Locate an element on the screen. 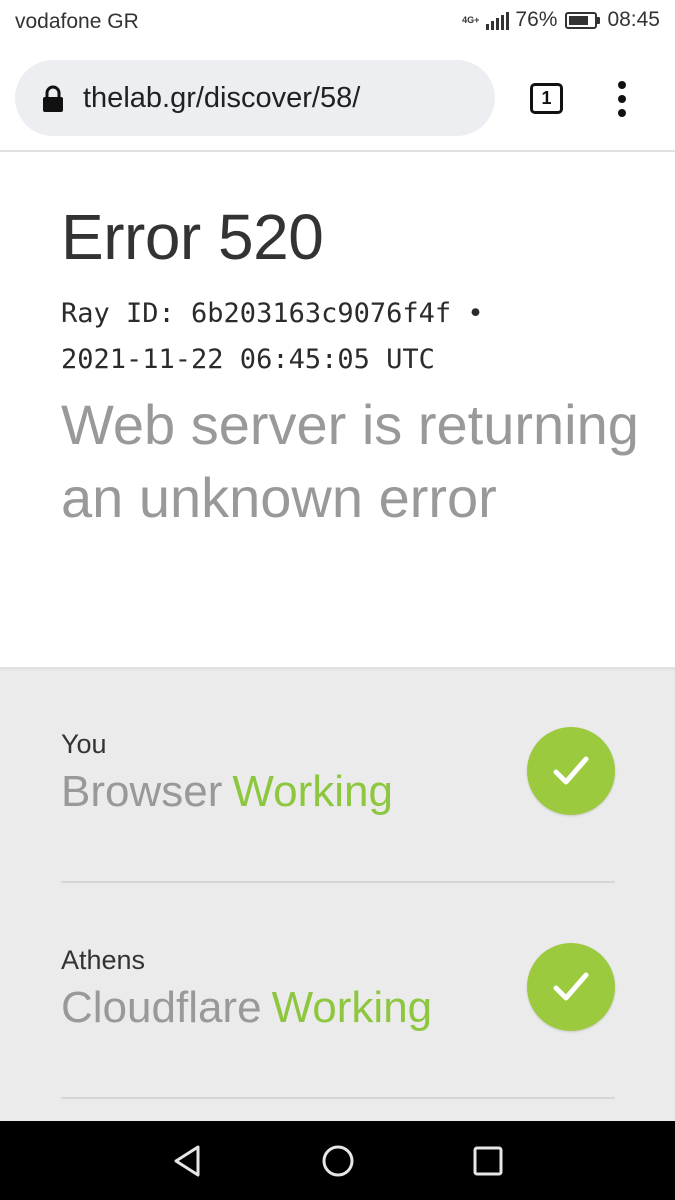 This screenshot has width=675, height=1200. error-timestamp: 2021-11-22 06:45:05 UTC is located at coordinates (248, 359).